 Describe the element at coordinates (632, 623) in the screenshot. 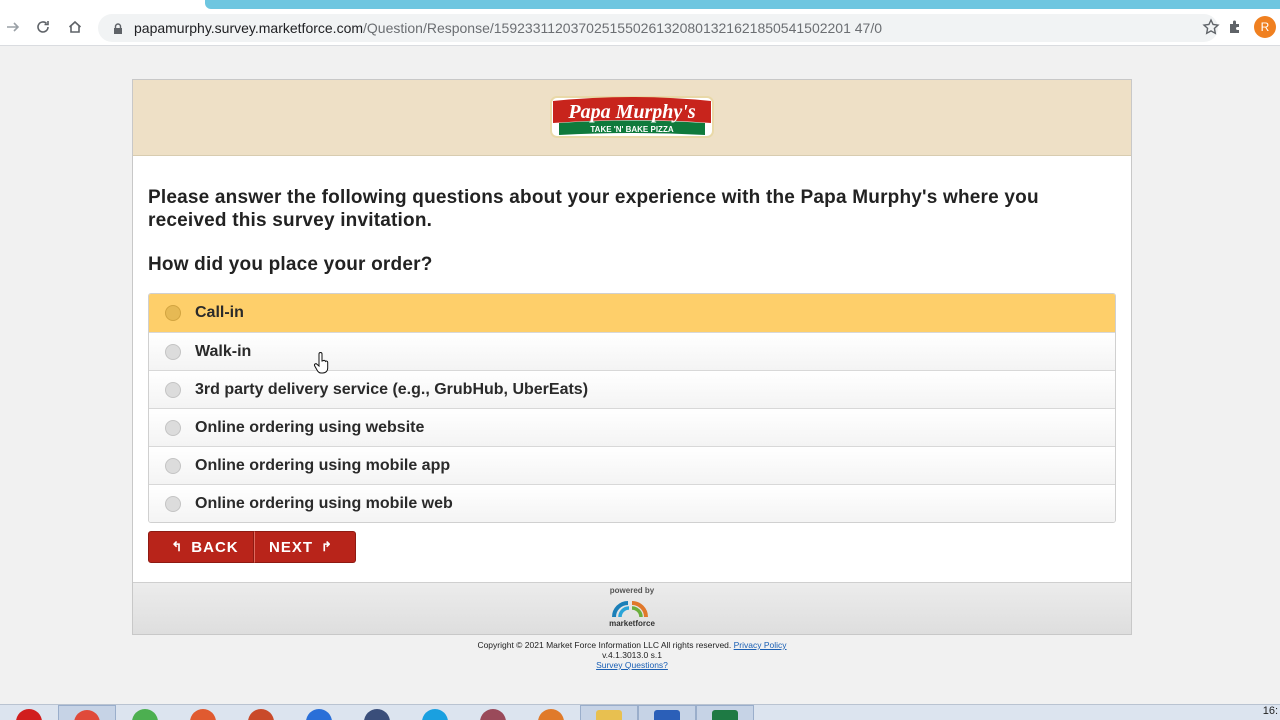

I see `svg-text: marketforce` at that location.